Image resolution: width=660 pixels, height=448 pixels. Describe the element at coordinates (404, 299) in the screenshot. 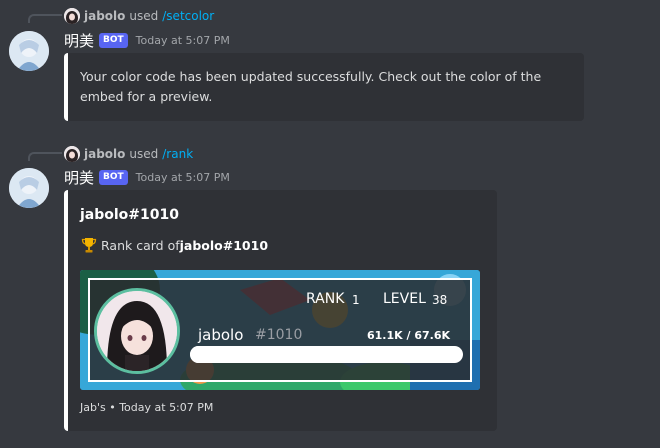

I see `level-label: LEVEL` at that location.